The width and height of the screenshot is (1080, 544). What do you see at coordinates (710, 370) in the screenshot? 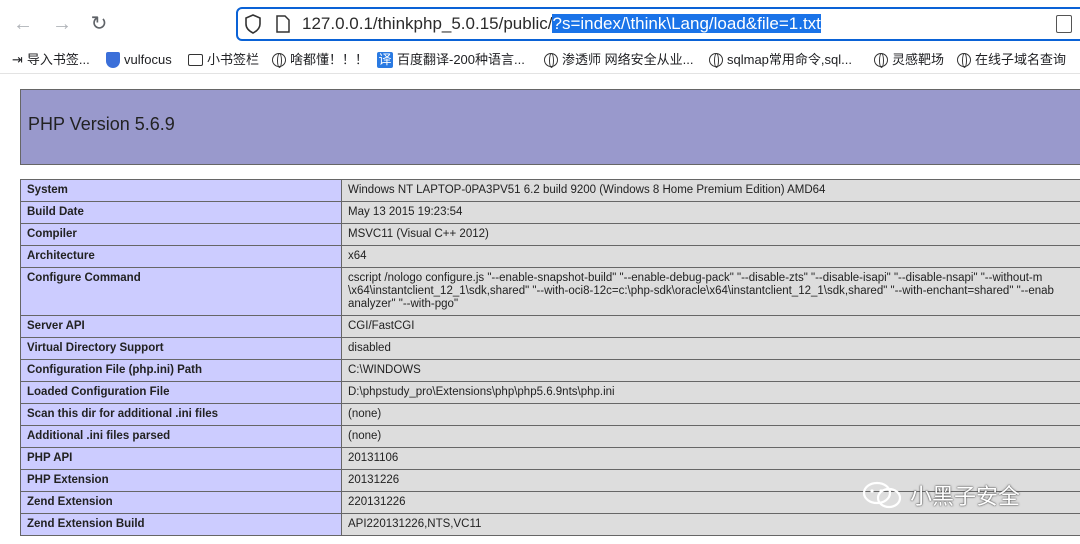
I see `row-value: C:\WINDOWS` at bounding box center [710, 370].